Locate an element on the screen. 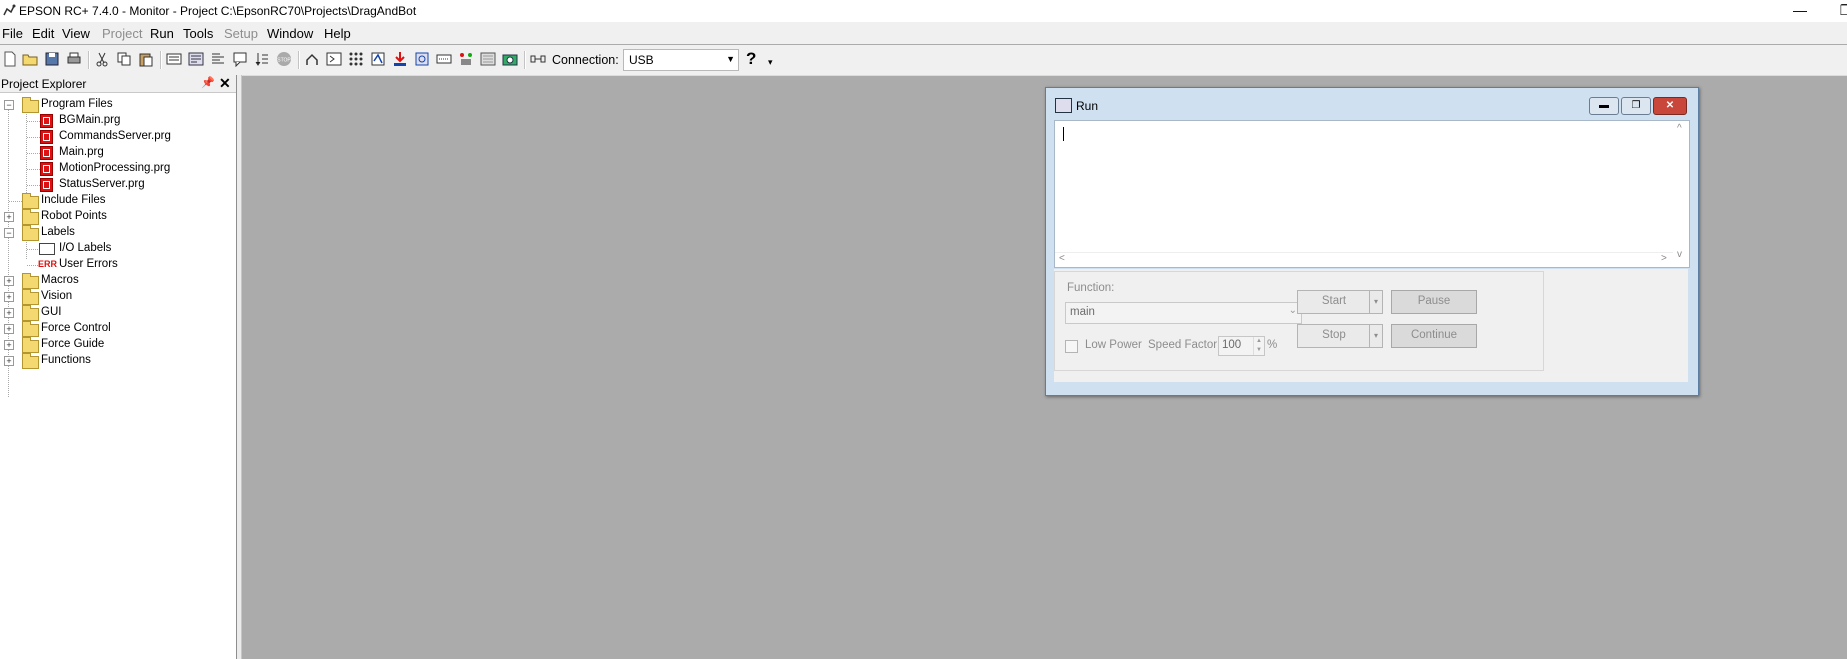 This screenshot has height=659, width=1847. camera-icon is located at coordinates (510, 59).